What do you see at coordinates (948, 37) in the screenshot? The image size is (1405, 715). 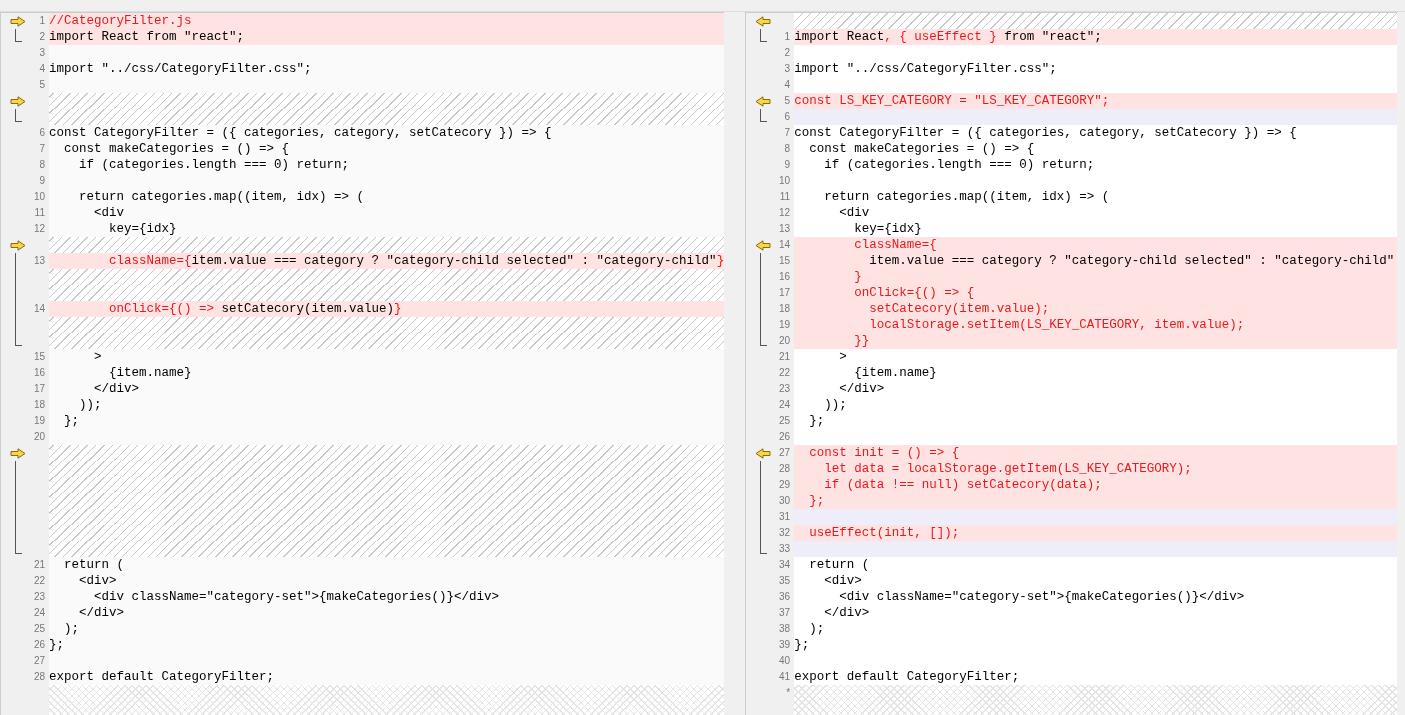 I see `code-line: import React, { useEffect } from "react";` at bounding box center [948, 37].